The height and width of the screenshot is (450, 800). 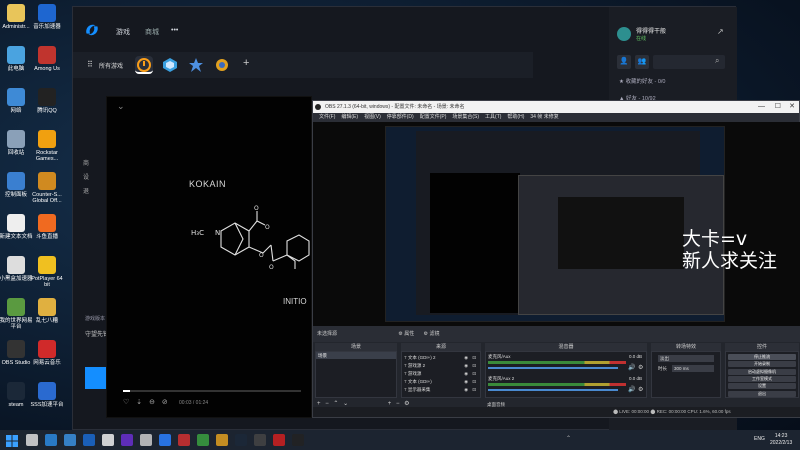 What do you see at coordinates (433, 117) in the screenshot?
I see `obs-menu-item: 配置文件(P)` at bounding box center [433, 117].